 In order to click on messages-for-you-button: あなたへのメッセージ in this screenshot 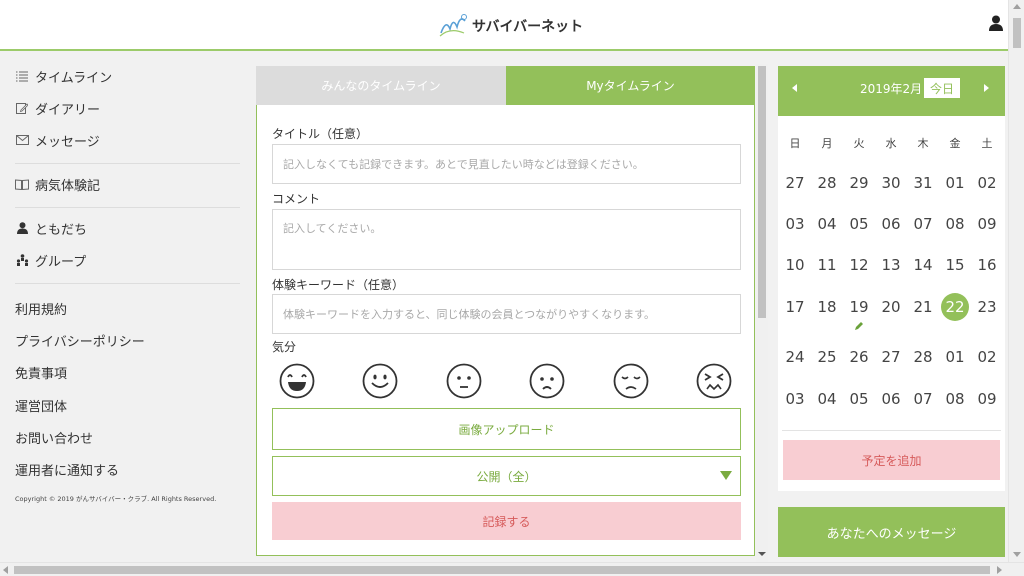, I will do `click(891, 532)`.